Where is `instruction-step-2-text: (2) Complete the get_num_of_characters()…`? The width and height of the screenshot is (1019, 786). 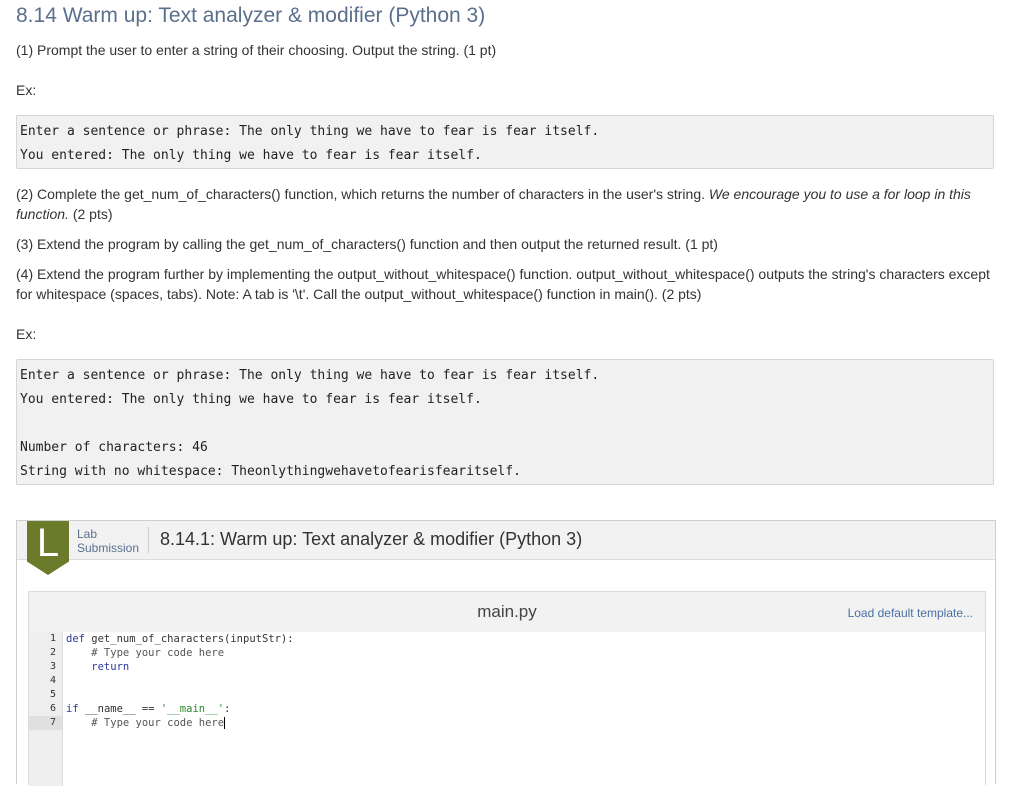 instruction-step-2-text: (2) Complete the get_num_of_characters()… is located at coordinates (362, 194).